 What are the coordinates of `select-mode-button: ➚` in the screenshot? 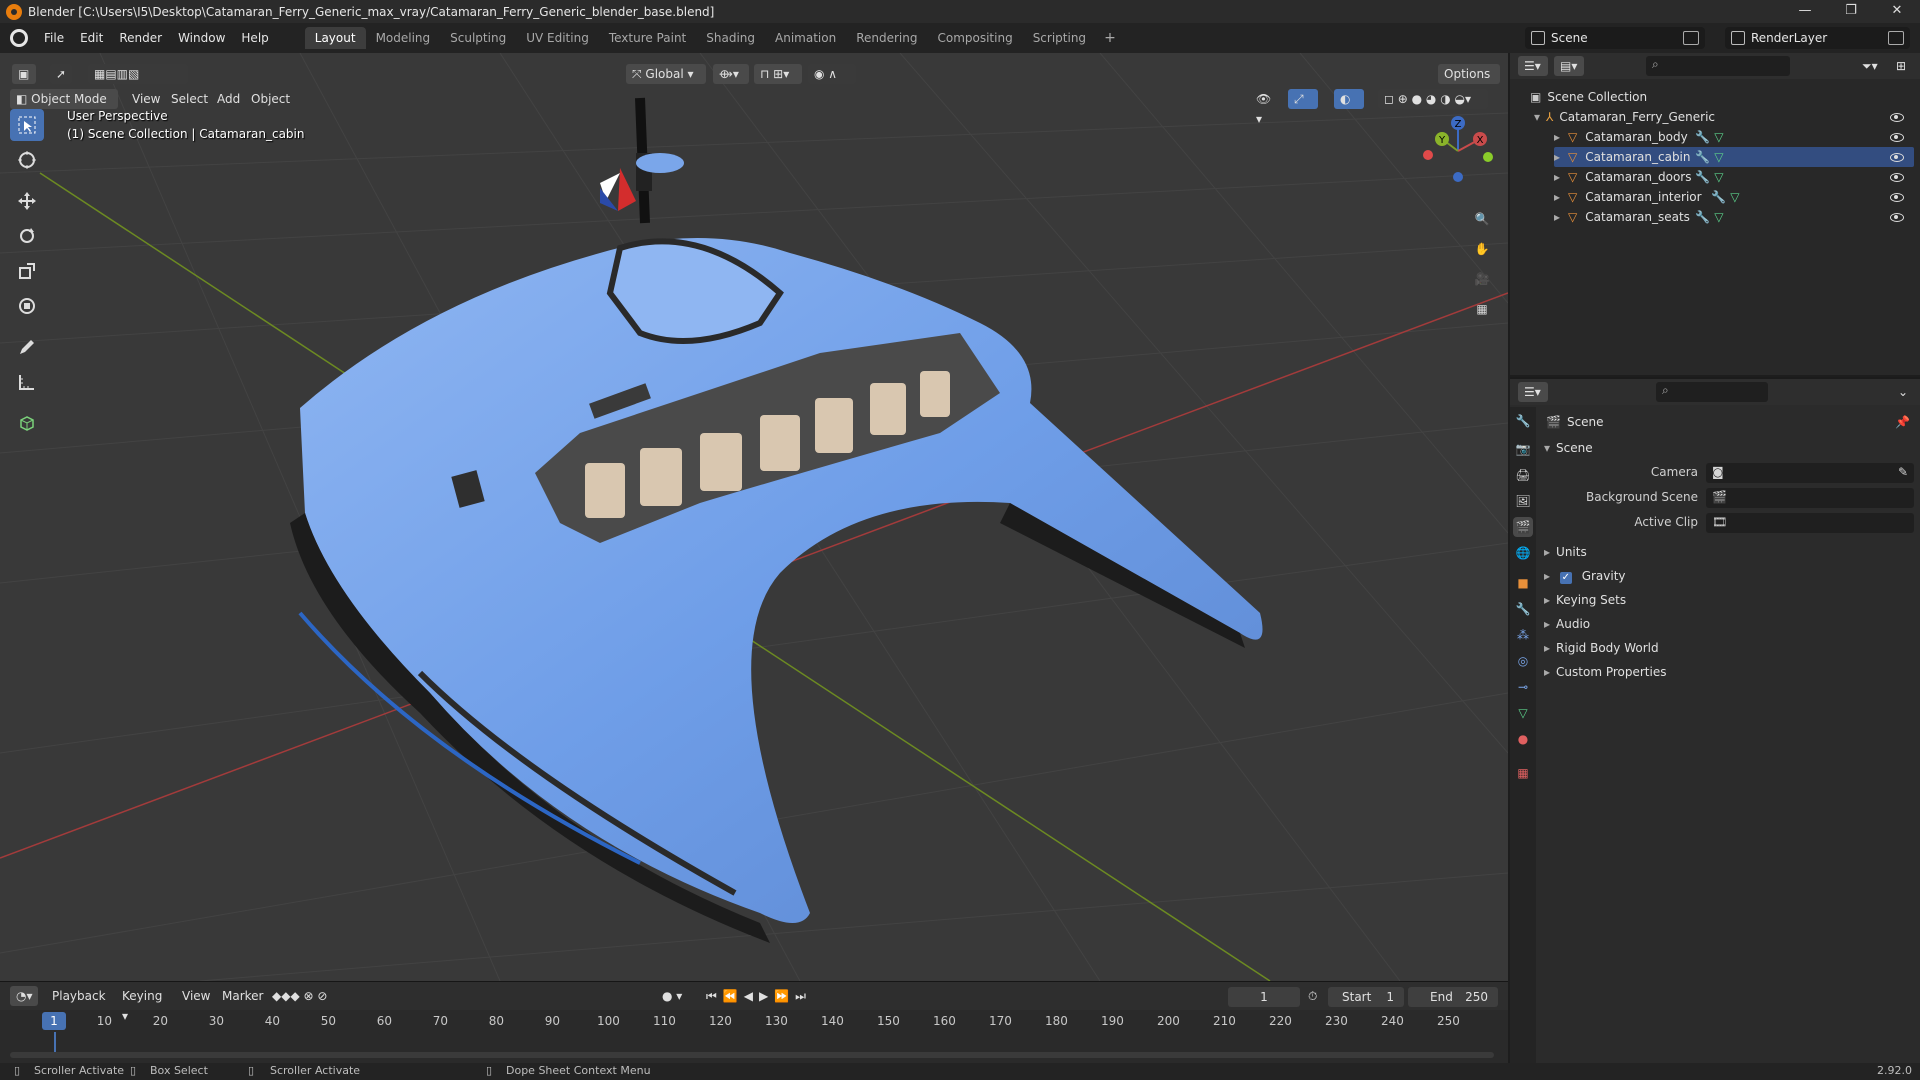 It's located at (61, 74).